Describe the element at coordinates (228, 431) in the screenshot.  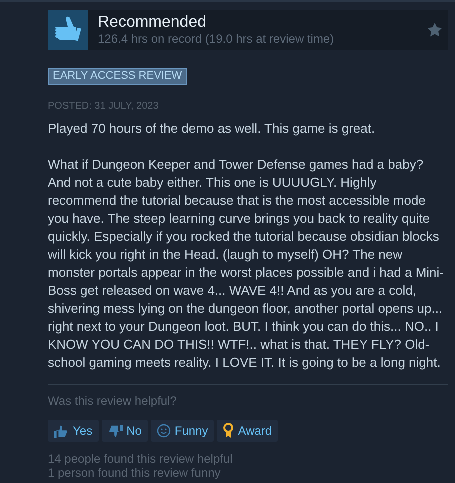
I see `award-icon` at that location.